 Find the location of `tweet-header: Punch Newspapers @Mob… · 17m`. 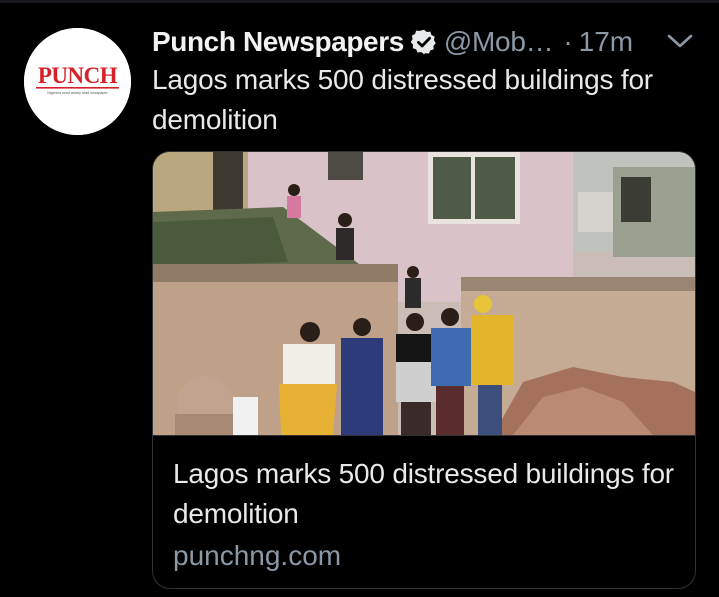

tweet-header: Punch Newspapers @Mob… · 17m is located at coordinates (392, 42).